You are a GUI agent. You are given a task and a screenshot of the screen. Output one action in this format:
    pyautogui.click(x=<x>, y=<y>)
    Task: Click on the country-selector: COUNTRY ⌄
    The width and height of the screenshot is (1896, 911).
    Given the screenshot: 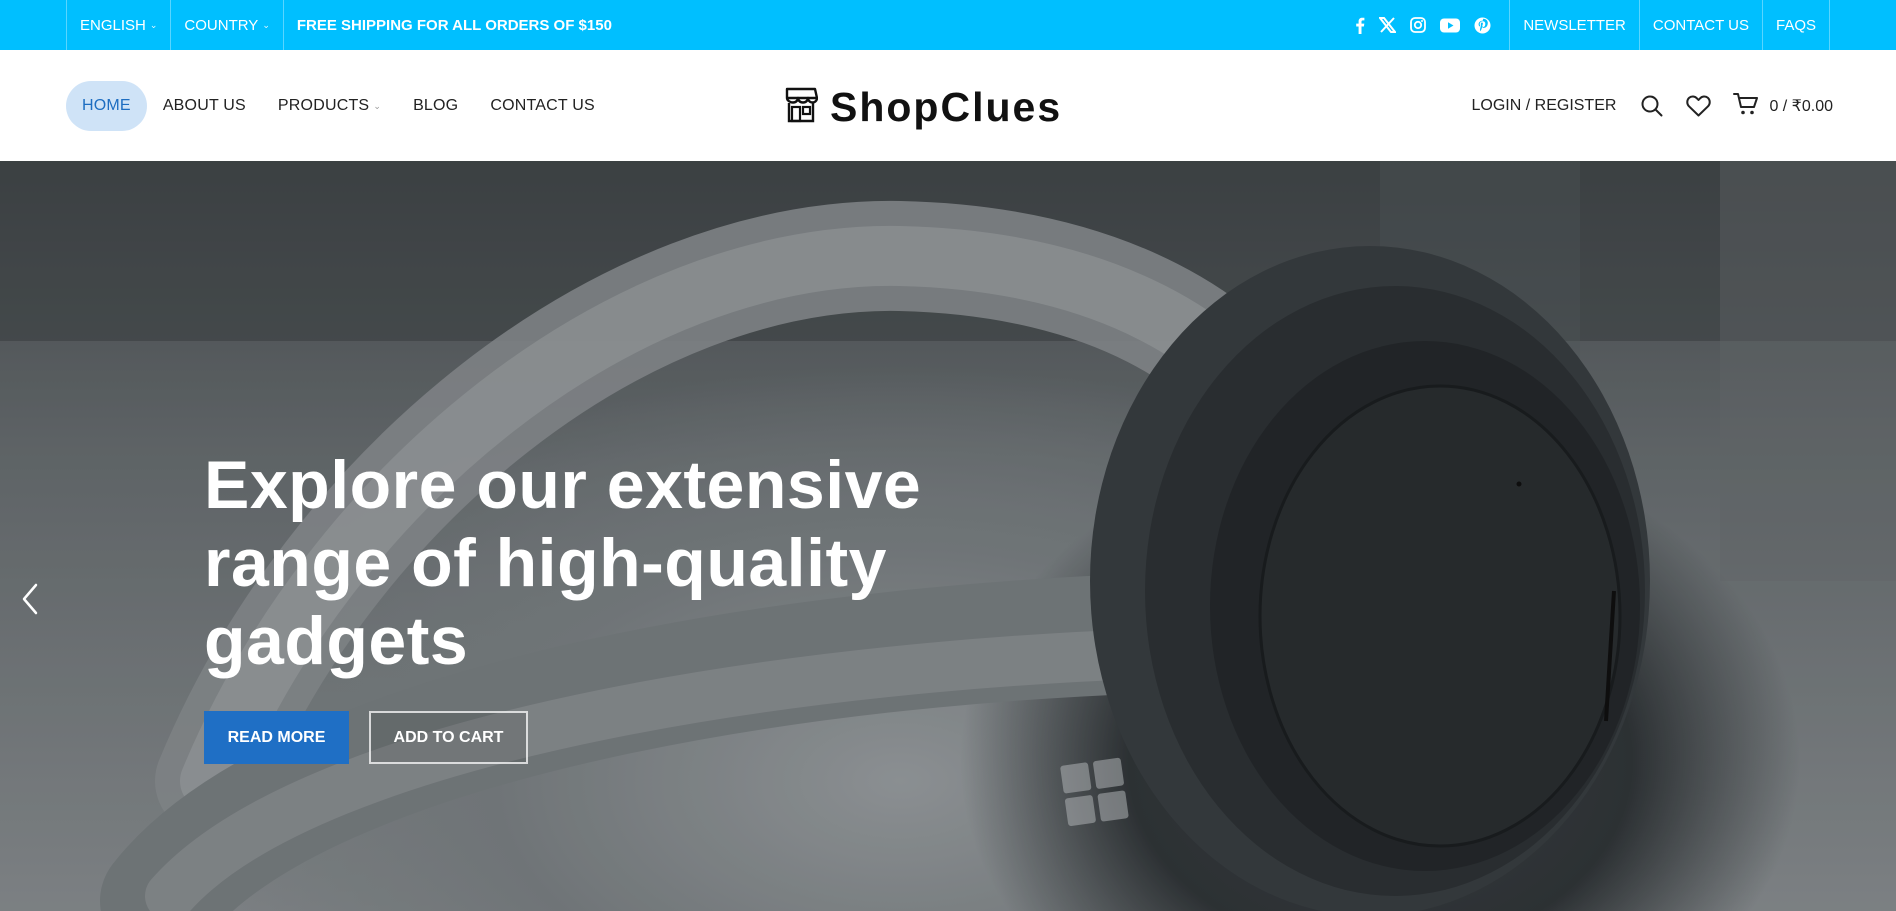 What is the action you would take?
    pyautogui.click(x=226, y=25)
    